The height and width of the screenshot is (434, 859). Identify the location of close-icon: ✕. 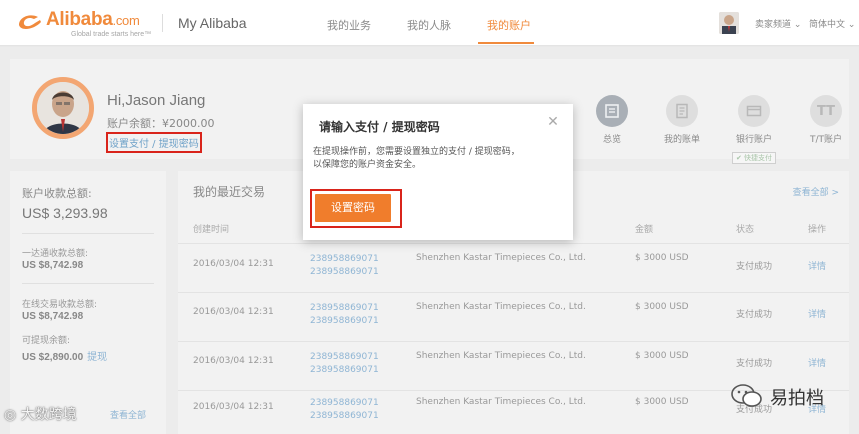
(553, 122).